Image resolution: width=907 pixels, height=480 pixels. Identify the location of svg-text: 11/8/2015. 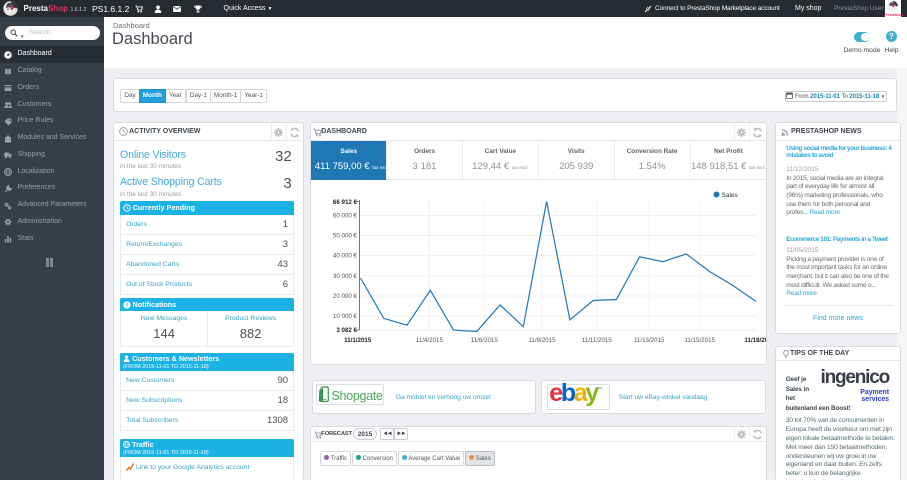
(543, 340).